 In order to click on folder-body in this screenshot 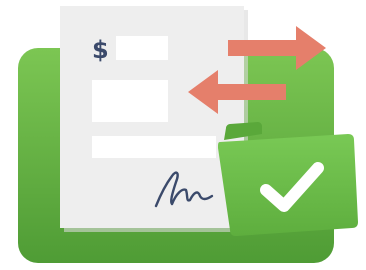, I will do `click(288, 185)`.